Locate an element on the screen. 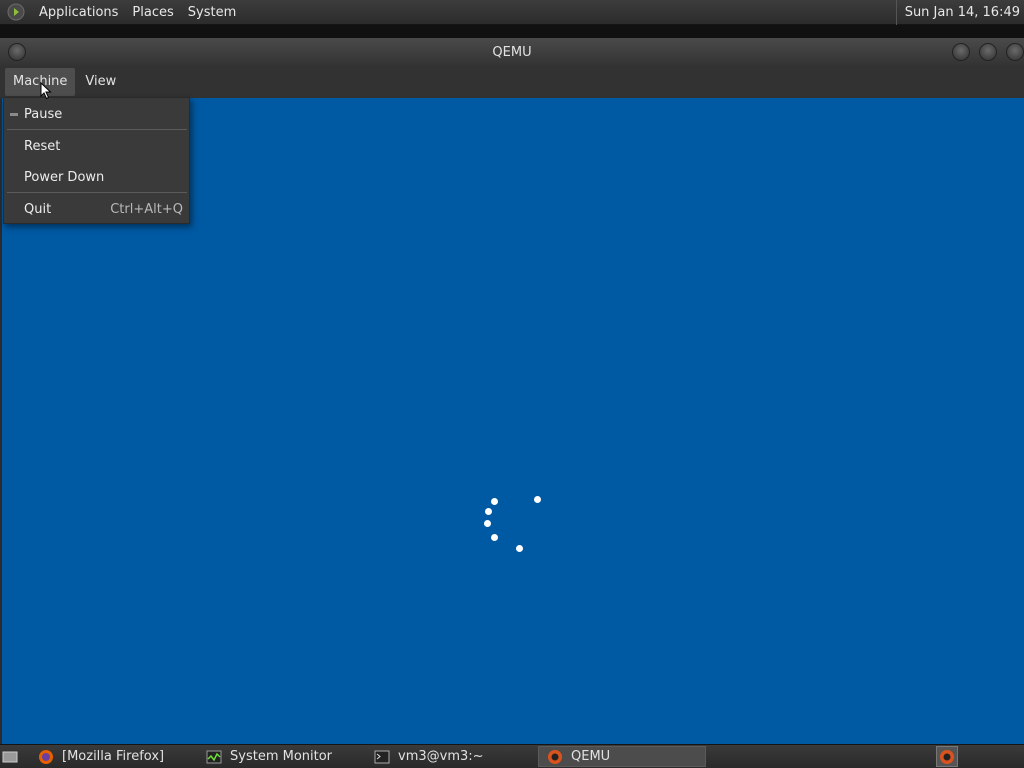 This screenshot has height=768, width=1024. task-terminal: vm3@vm3:~ is located at coordinates (451, 756).